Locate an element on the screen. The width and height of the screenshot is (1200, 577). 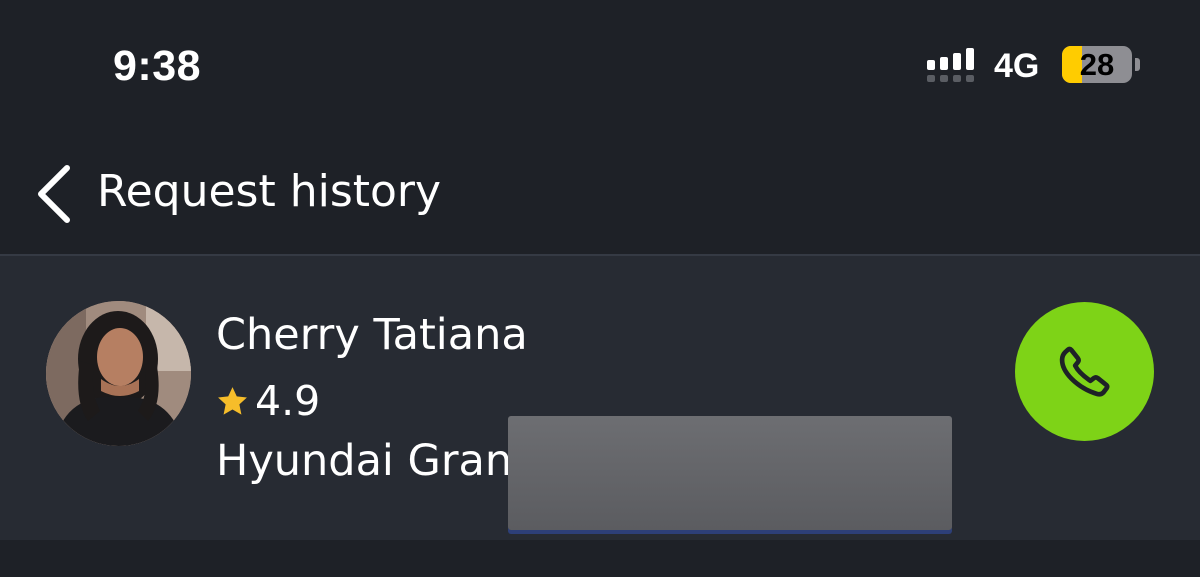
chevron-left-icon is located at coordinates (54, 194).